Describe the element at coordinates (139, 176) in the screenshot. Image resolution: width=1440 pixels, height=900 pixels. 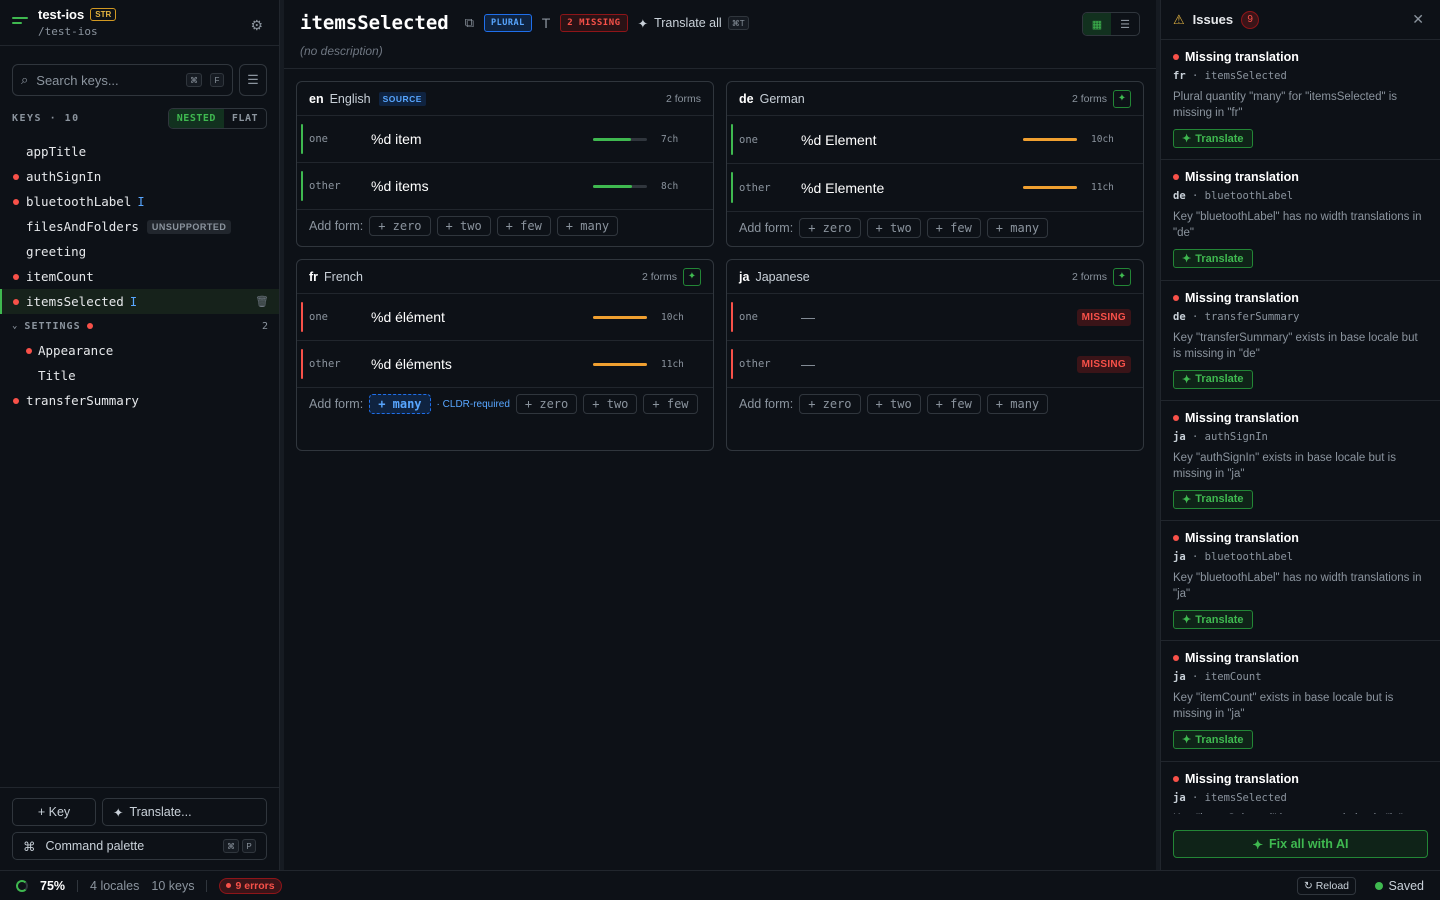
I see `key-item-authsignin: authSignIn` at that location.